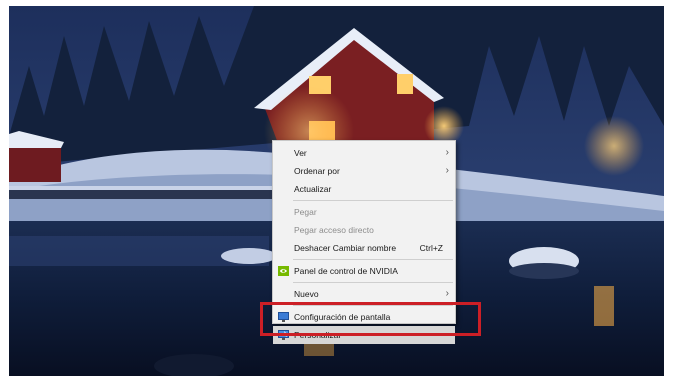 This screenshot has height=382, width=673. What do you see at coordinates (300, 153) in the screenshot?
I see `menu-item-label: Ver` at bounding box center [300, 153].